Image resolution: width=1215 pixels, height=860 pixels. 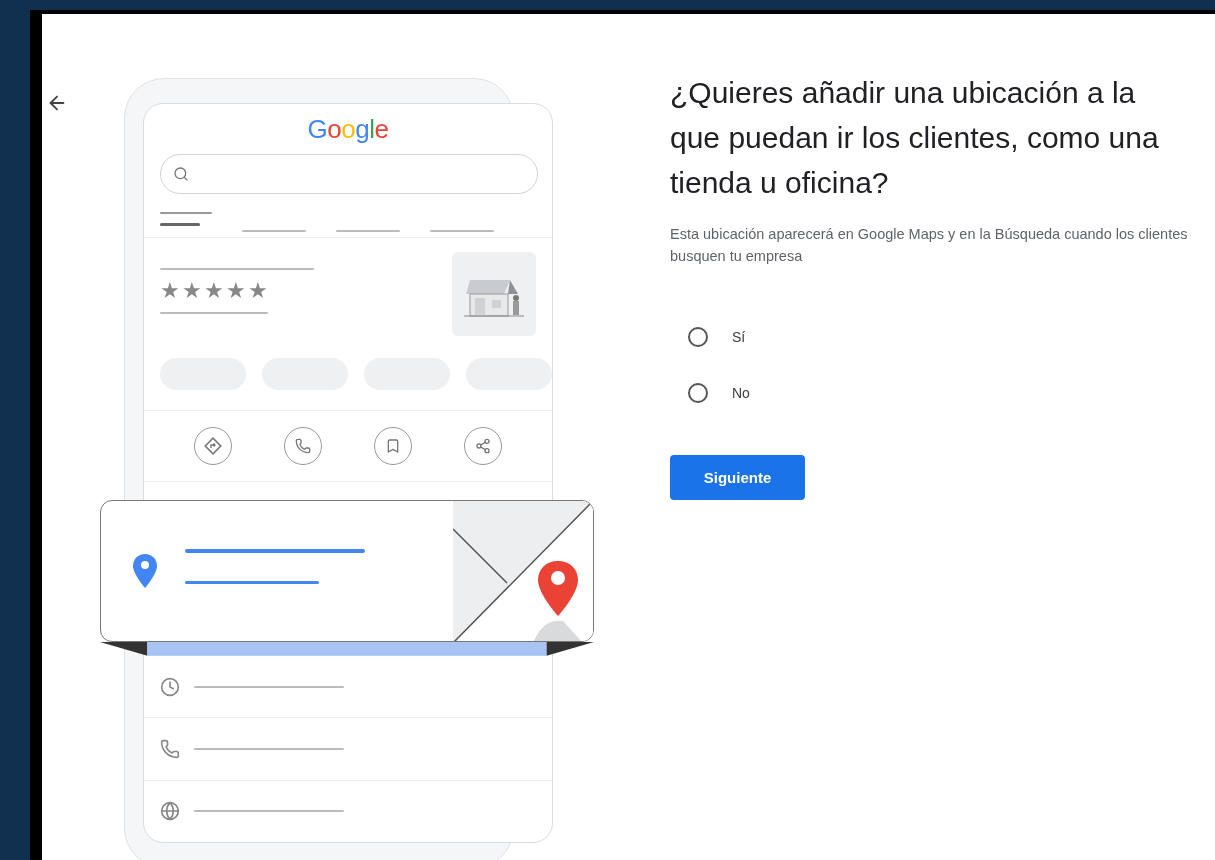 I want to click on map-pin-icon, so click(x=145, y=571).